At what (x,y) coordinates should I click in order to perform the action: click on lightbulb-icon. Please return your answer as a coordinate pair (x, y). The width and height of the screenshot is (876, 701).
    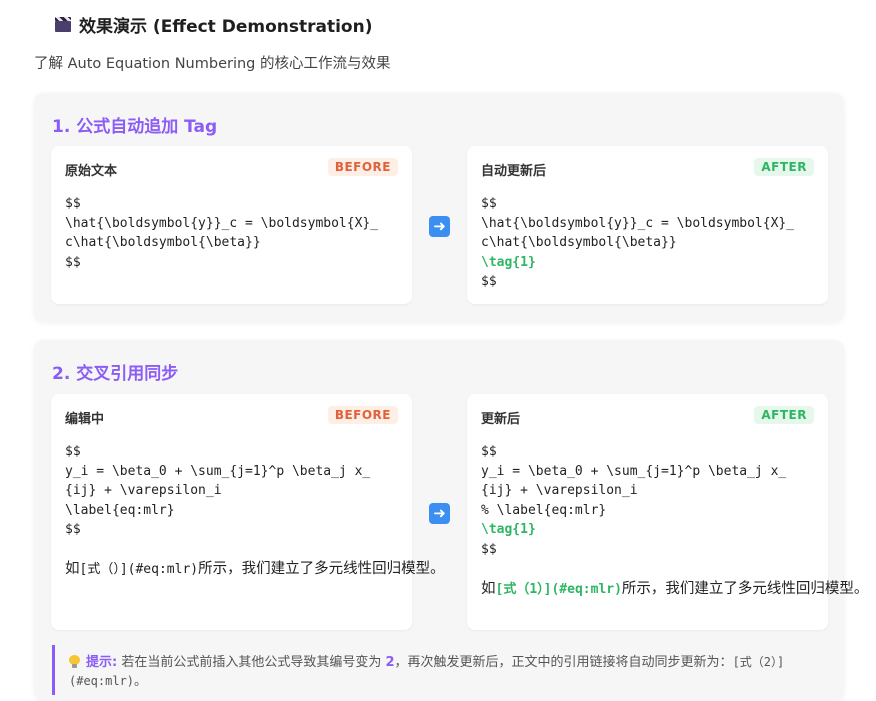
    Looking at the image, I should click on (74, 661).